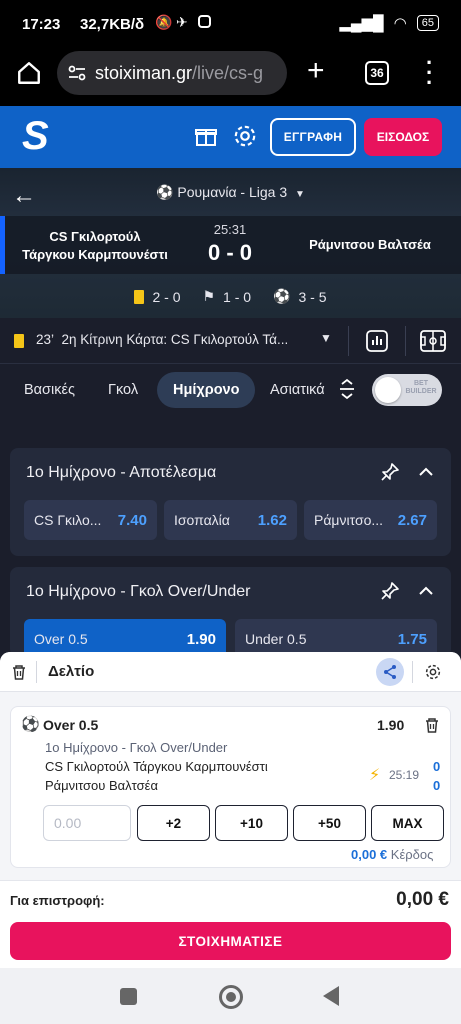 The width and height of the screenshot is (461, 1024). I want to click on share-icon, so click(390, 672).